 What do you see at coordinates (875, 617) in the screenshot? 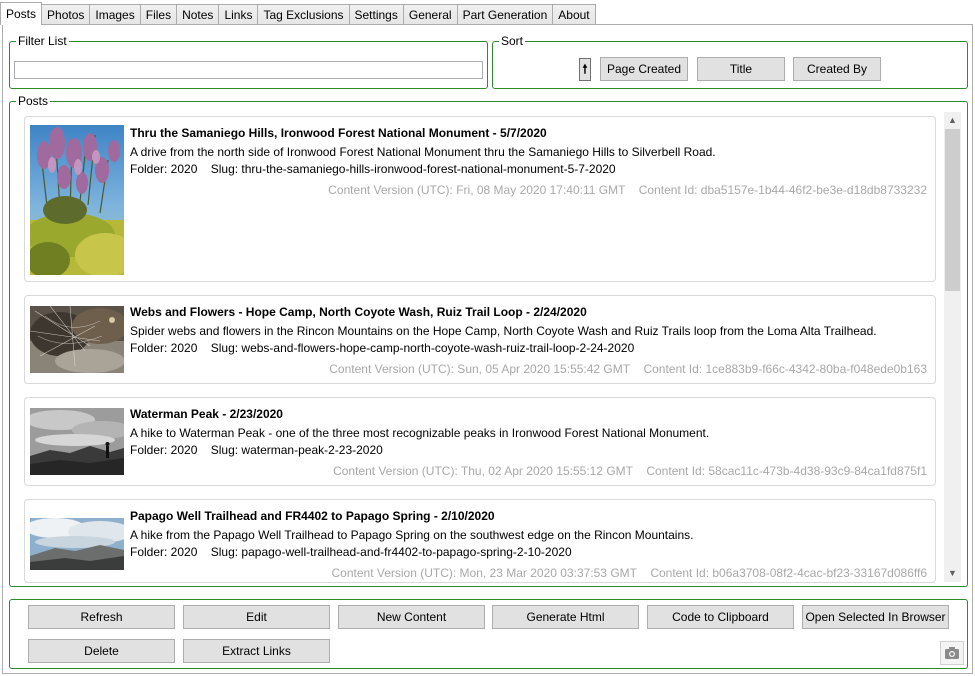
I see `open-selected-in-browser-button: Open Selected In Browser` at bounding box center [875, 617].